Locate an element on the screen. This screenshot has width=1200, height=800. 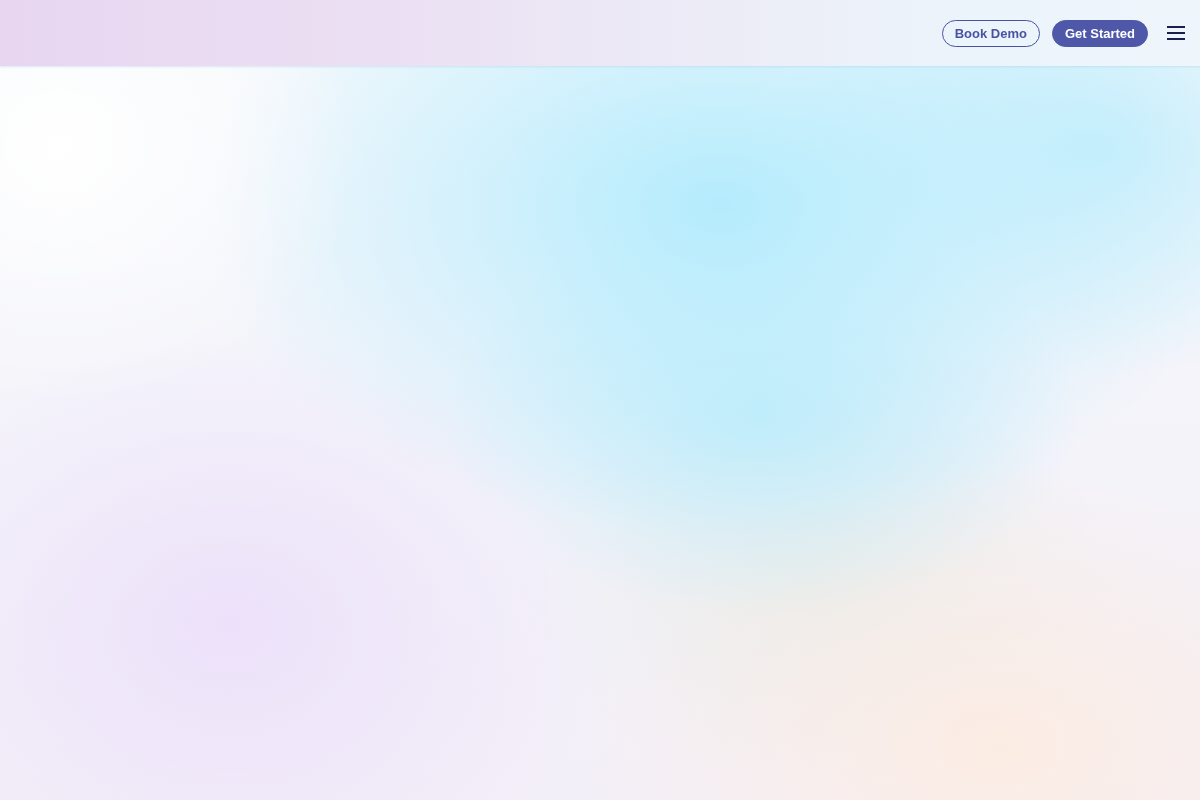
filled-button: Get Started is located at coordinates (1099, 33).